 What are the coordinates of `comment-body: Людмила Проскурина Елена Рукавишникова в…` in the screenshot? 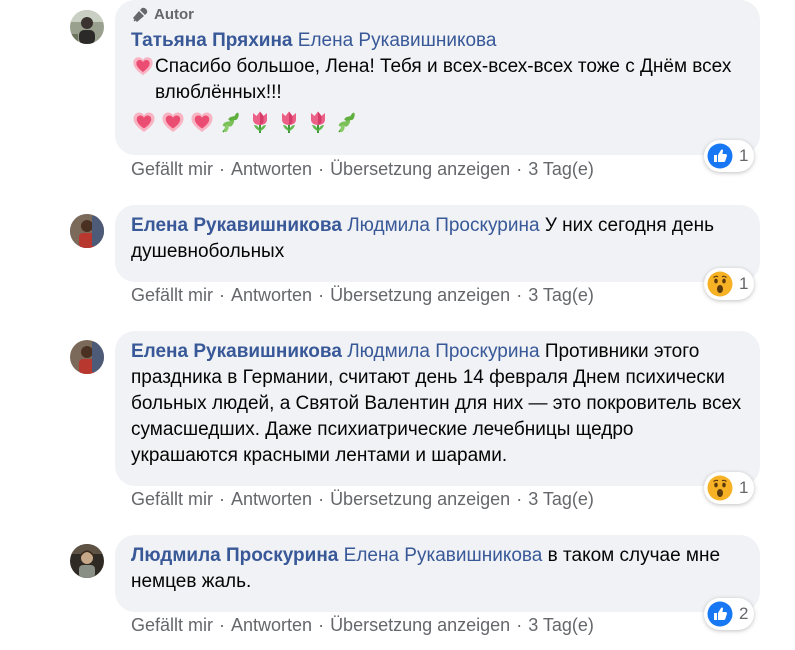 It's located at (437, 569).